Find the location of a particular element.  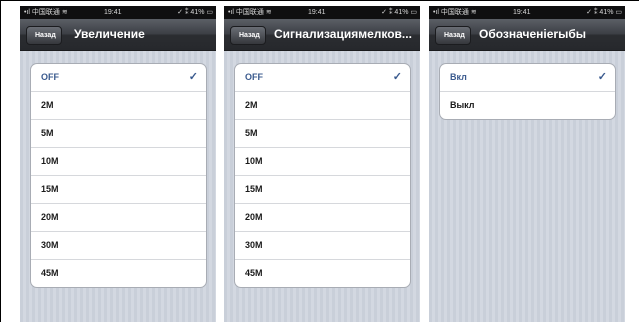

navigation-bar: Назад Увеличение is located at coordinates (118, 35).